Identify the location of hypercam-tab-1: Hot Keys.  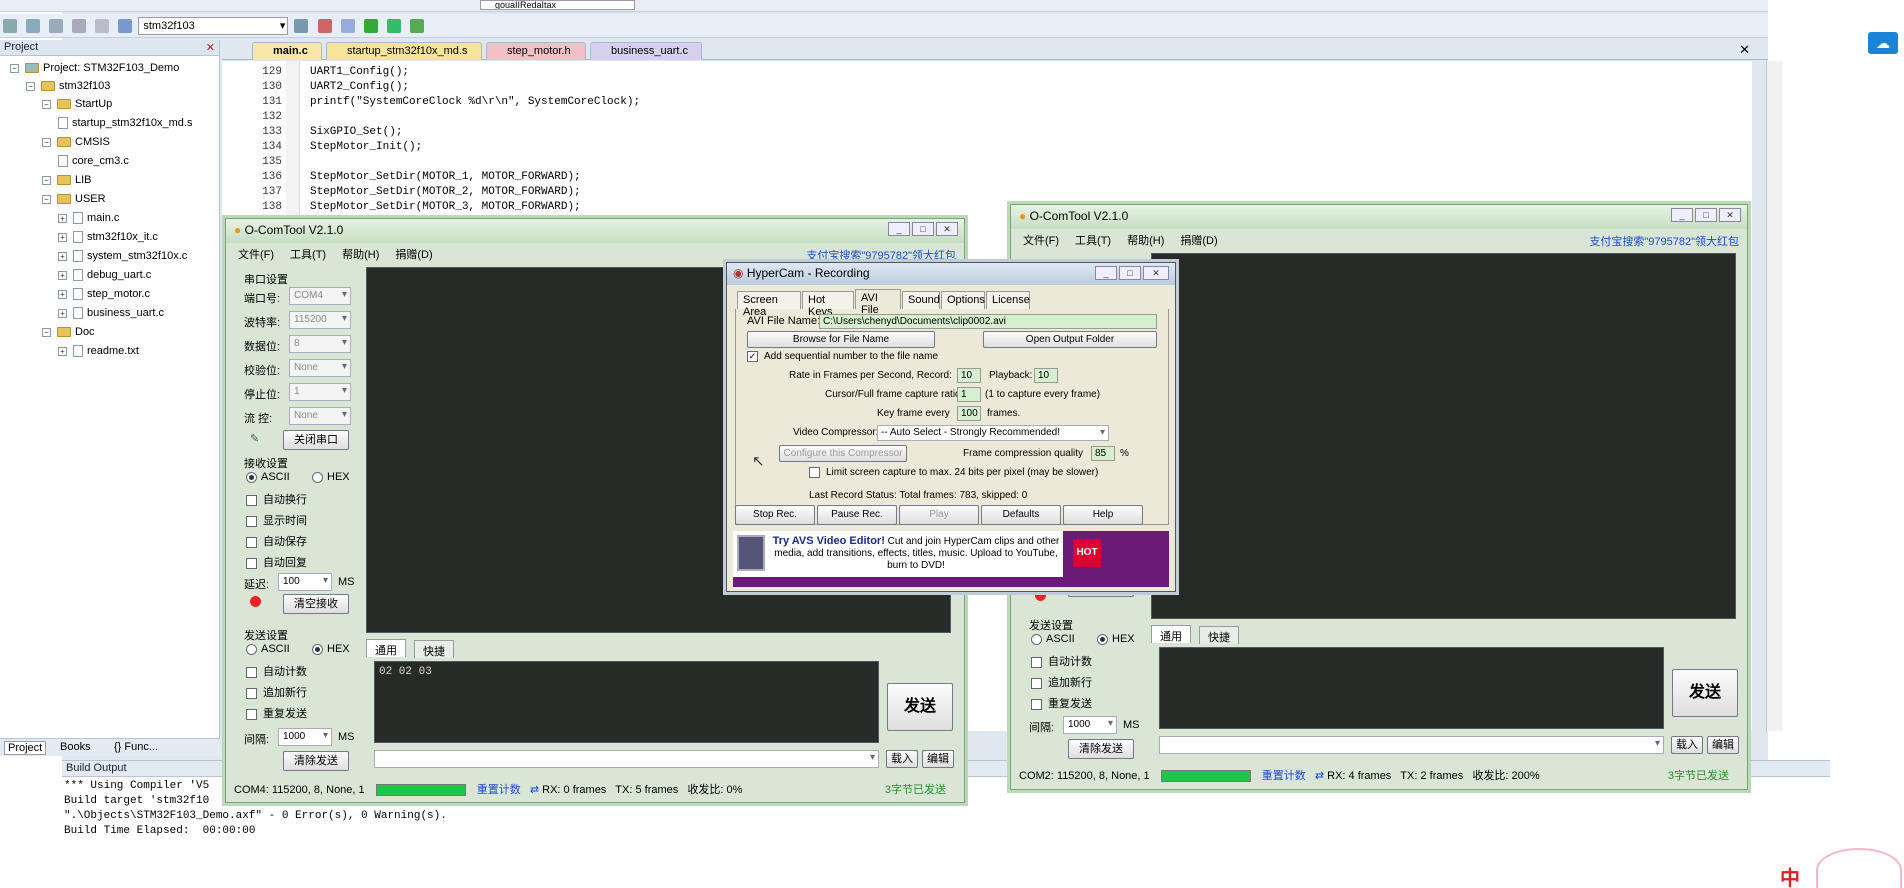
(828, 304).